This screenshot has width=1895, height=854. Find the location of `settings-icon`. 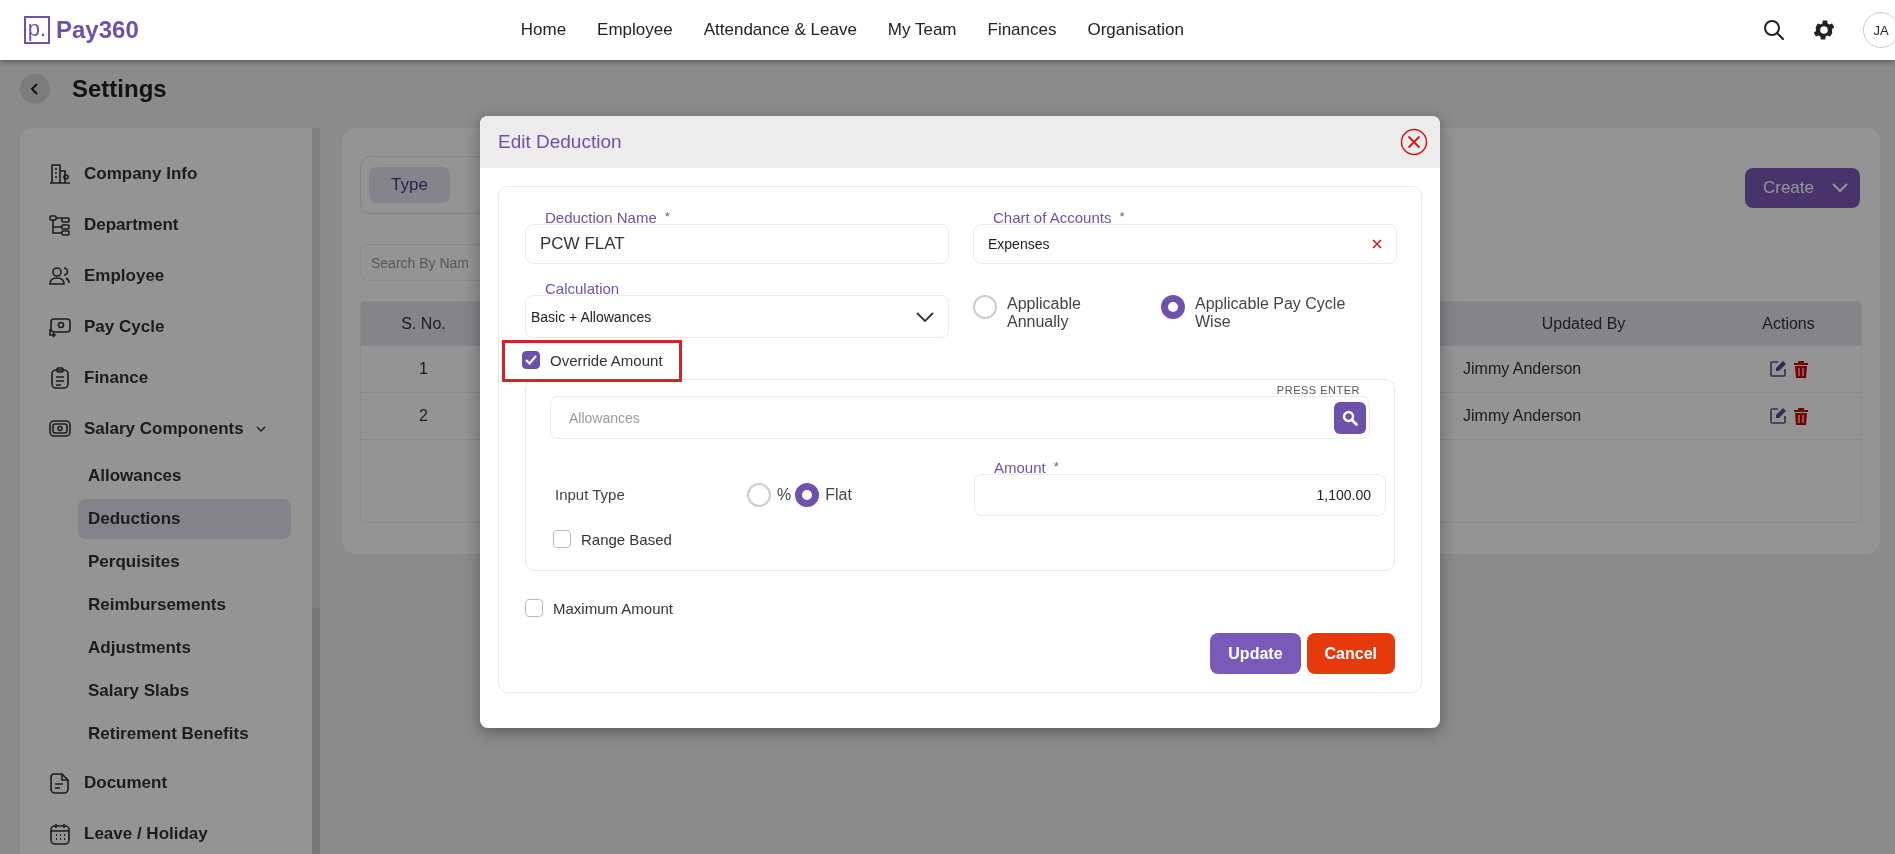

settings-icon is located at coordinates (1824, 30).